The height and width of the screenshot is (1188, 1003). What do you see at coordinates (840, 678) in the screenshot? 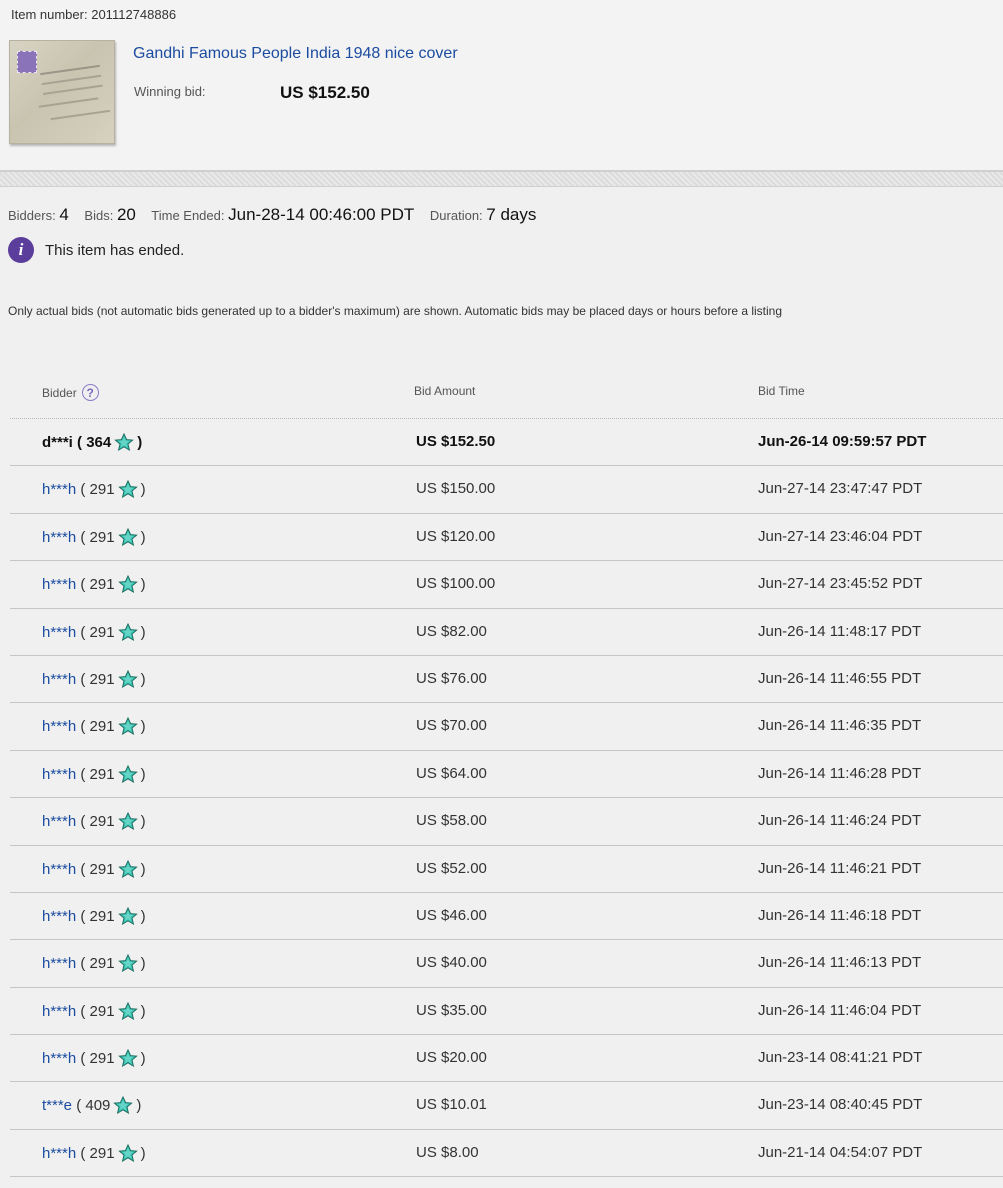
I see `bid-time-cell: Jun-26-14 11:46:55 PDT` at bounding box center [840, 678].